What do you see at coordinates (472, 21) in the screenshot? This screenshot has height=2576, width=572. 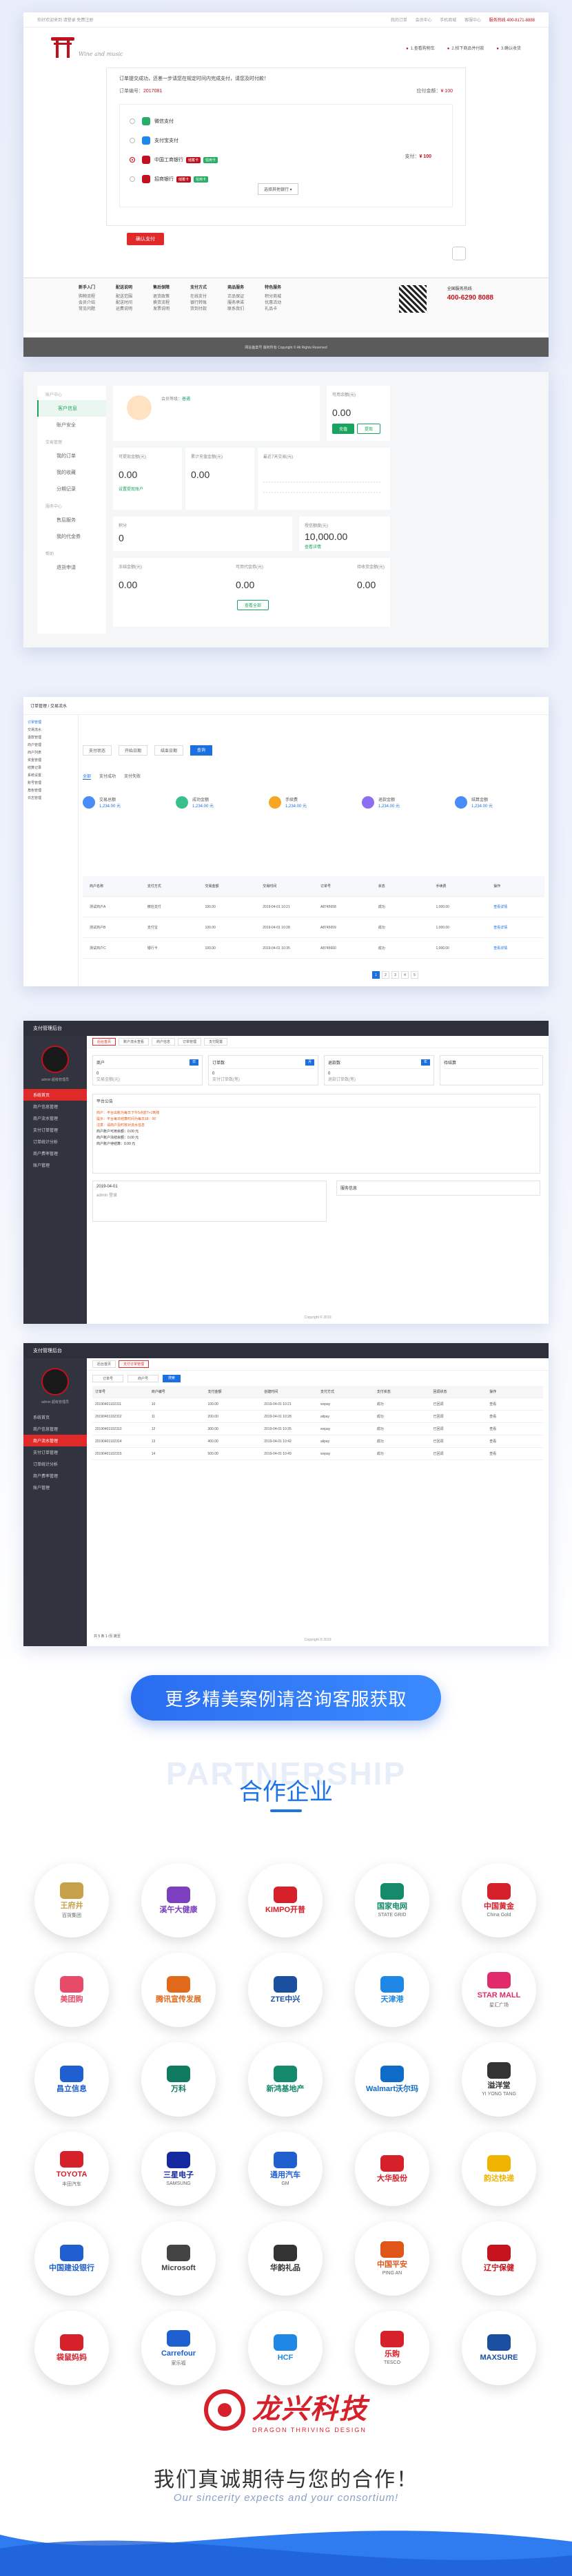 I see `topbar-link-service: 客服中心` at bounding box center [472, 21].